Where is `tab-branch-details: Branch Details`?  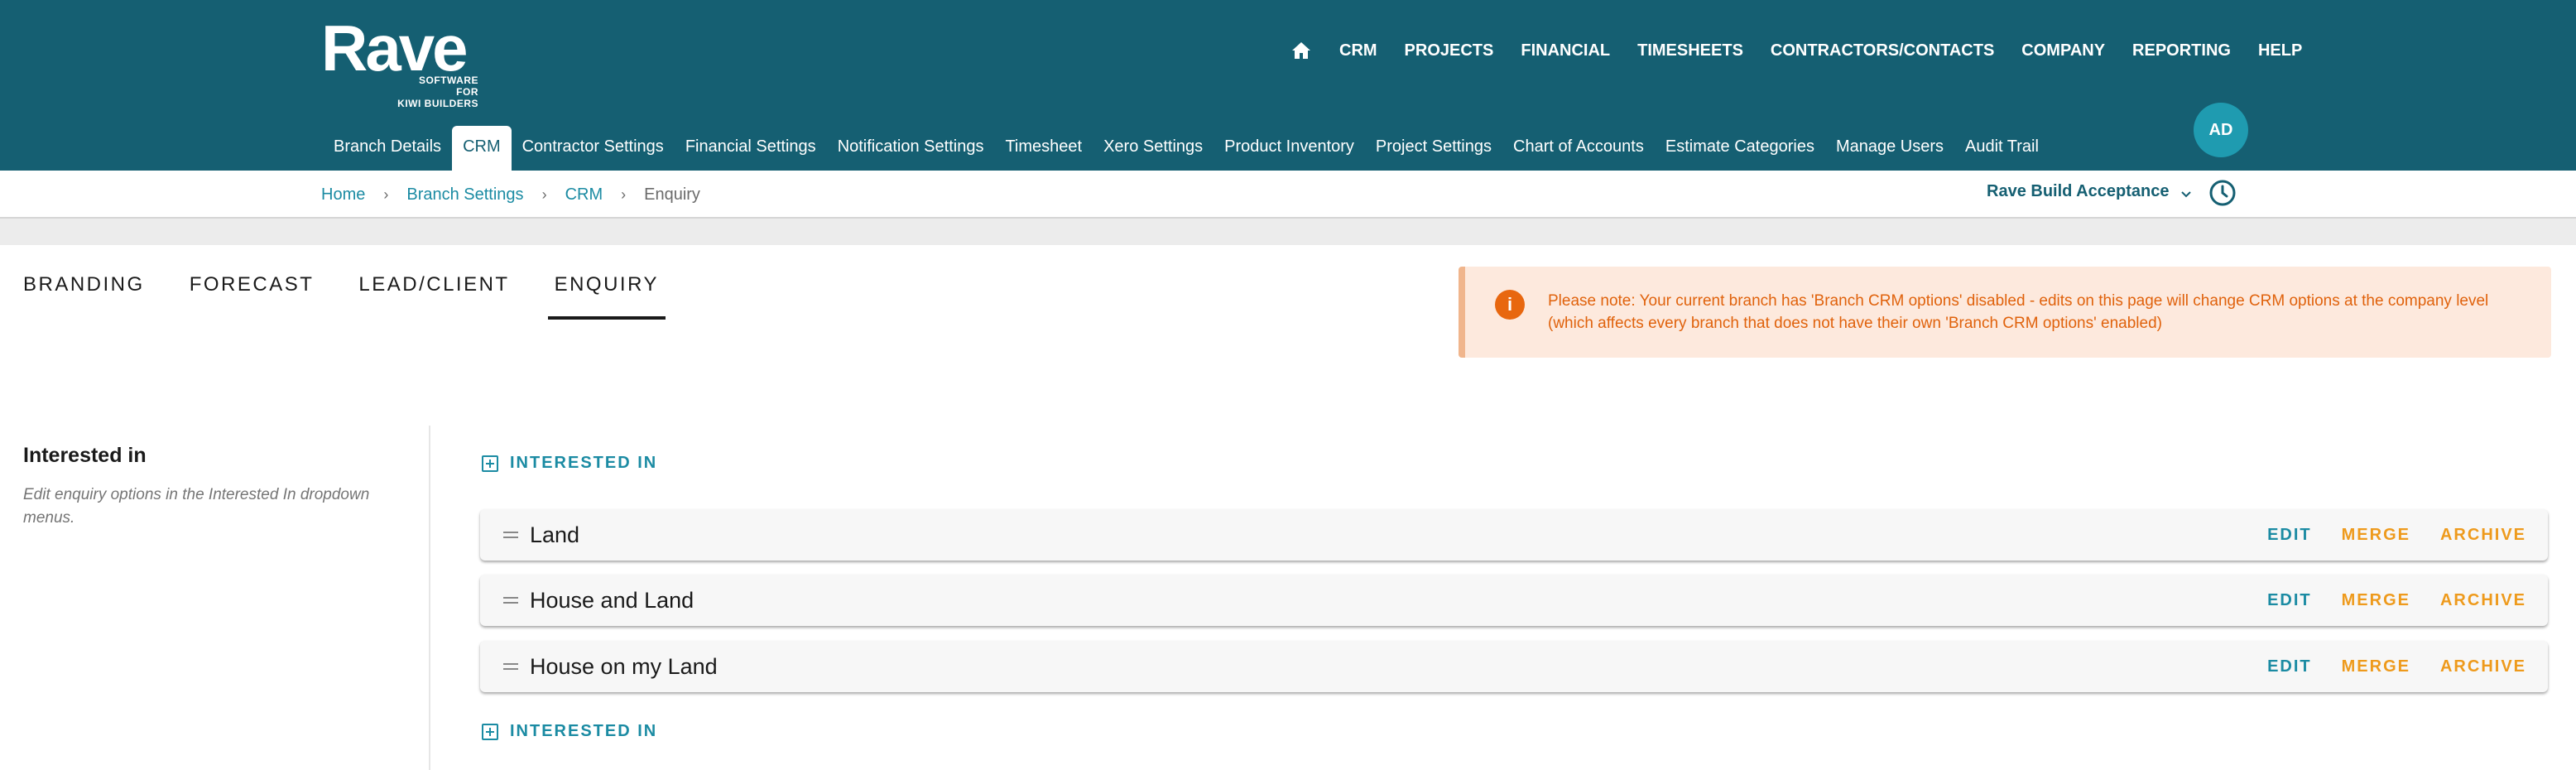 tab-branch-details: Branch Details is located at coordinates (387, 148).